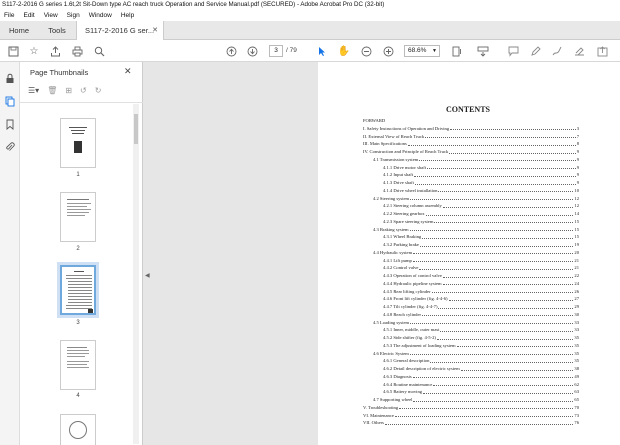 This screenshot has width=620, height=445. I want to click on tab-document: S117-2-2016 G ser... ✕, so click(120, 30).